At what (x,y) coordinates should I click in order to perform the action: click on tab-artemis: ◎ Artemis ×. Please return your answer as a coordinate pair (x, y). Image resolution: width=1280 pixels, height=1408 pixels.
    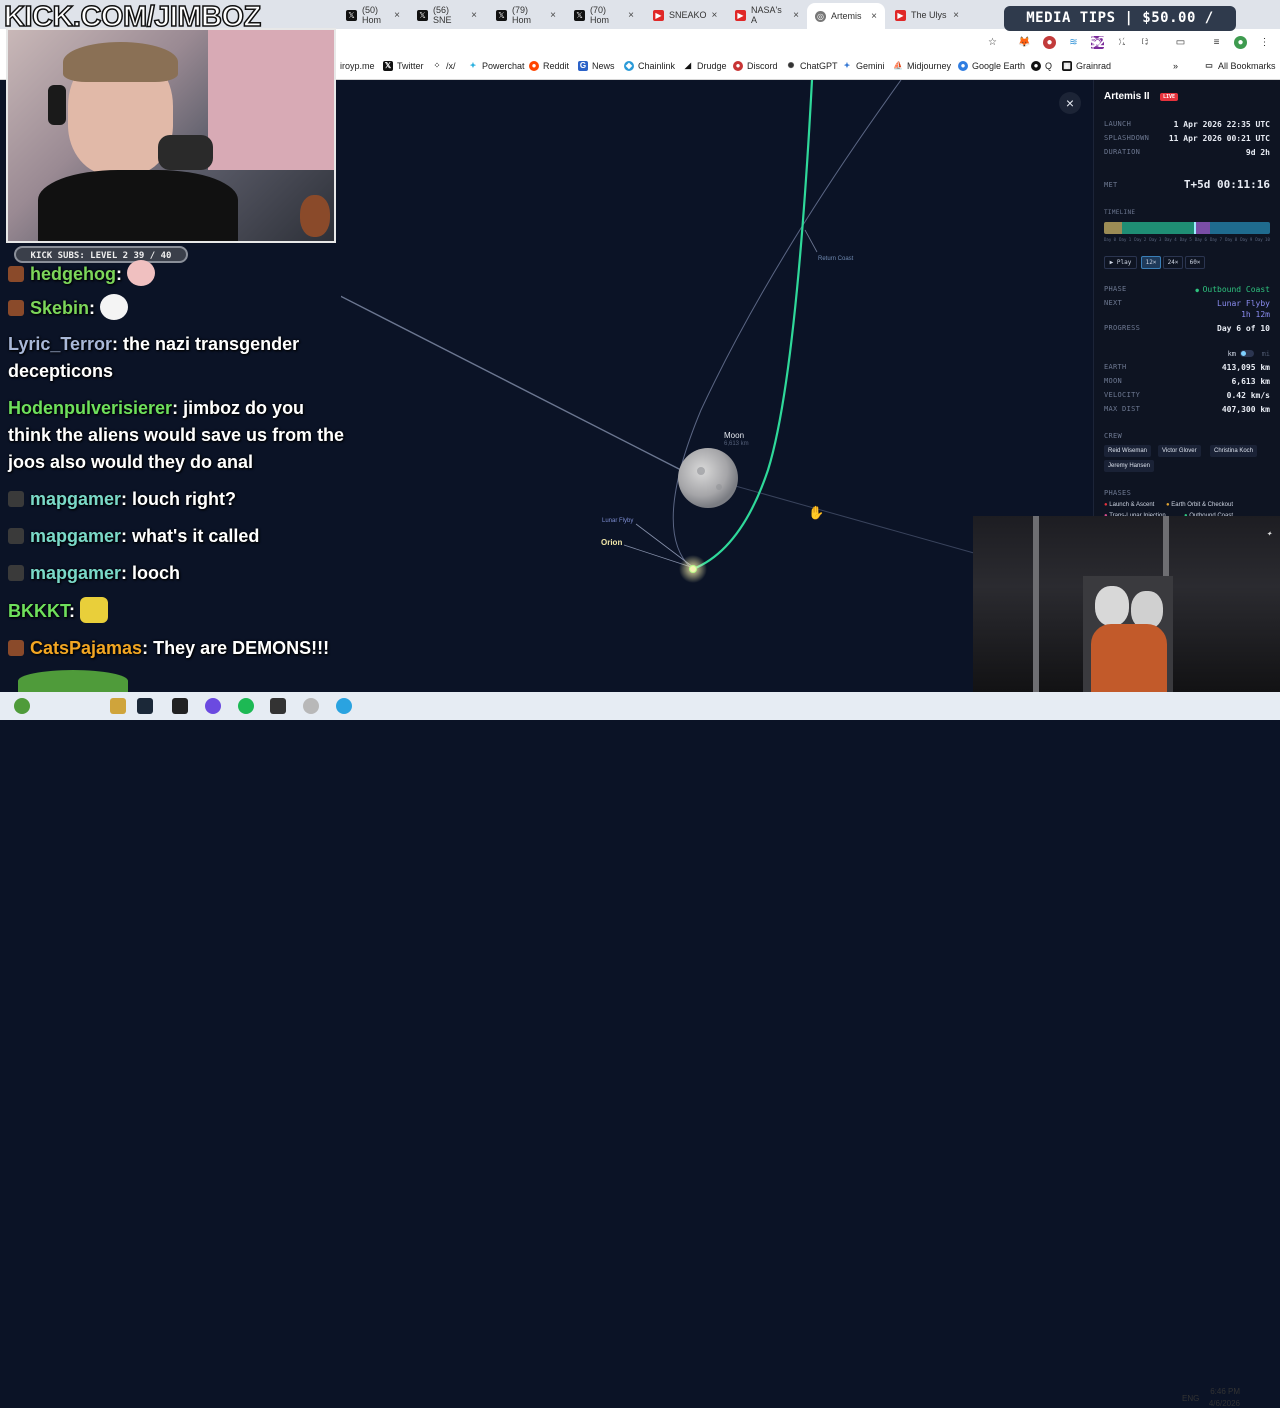
    Looking at the image, I should click on (846, 16).